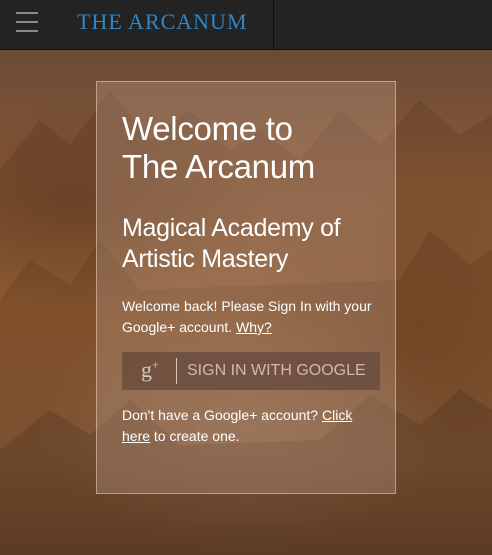 This screenshot has height=555, width=492. Describe the element at coordinates (150, 369) in the screenshot. I see `google-plus-icon: g+` at that location.